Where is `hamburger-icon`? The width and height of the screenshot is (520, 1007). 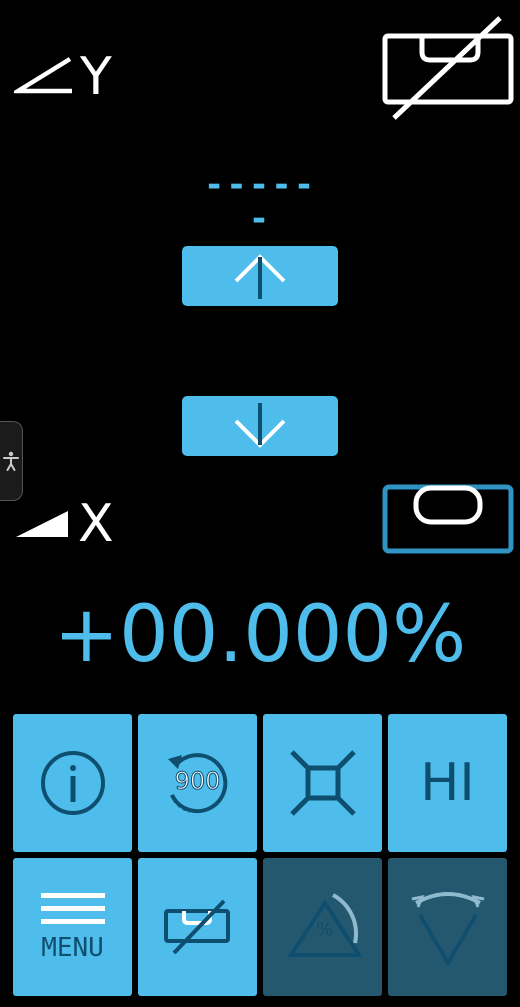 hamburger-icon is located at coordinates (72, 908).